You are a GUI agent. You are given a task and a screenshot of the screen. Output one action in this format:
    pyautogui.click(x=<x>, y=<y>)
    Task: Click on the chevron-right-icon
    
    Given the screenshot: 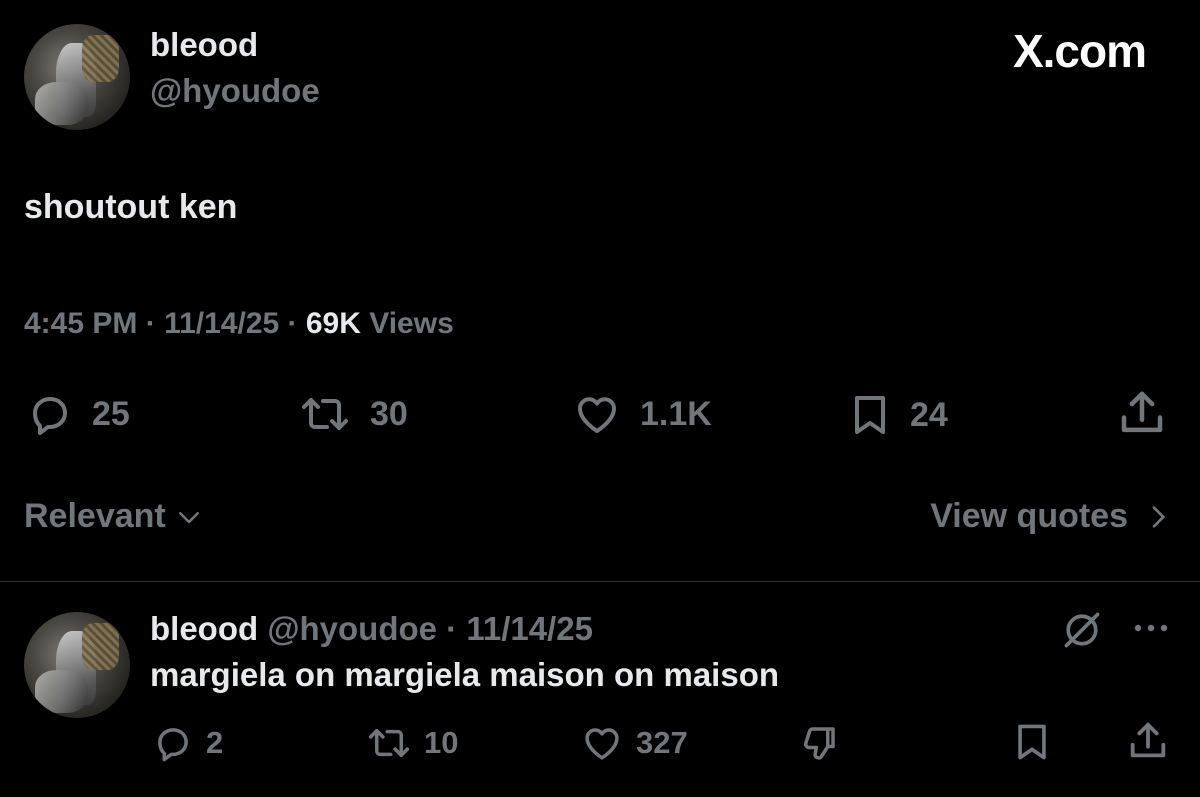 What is the action you would take?
    pyautogui.click(x=1158, y=517)
    